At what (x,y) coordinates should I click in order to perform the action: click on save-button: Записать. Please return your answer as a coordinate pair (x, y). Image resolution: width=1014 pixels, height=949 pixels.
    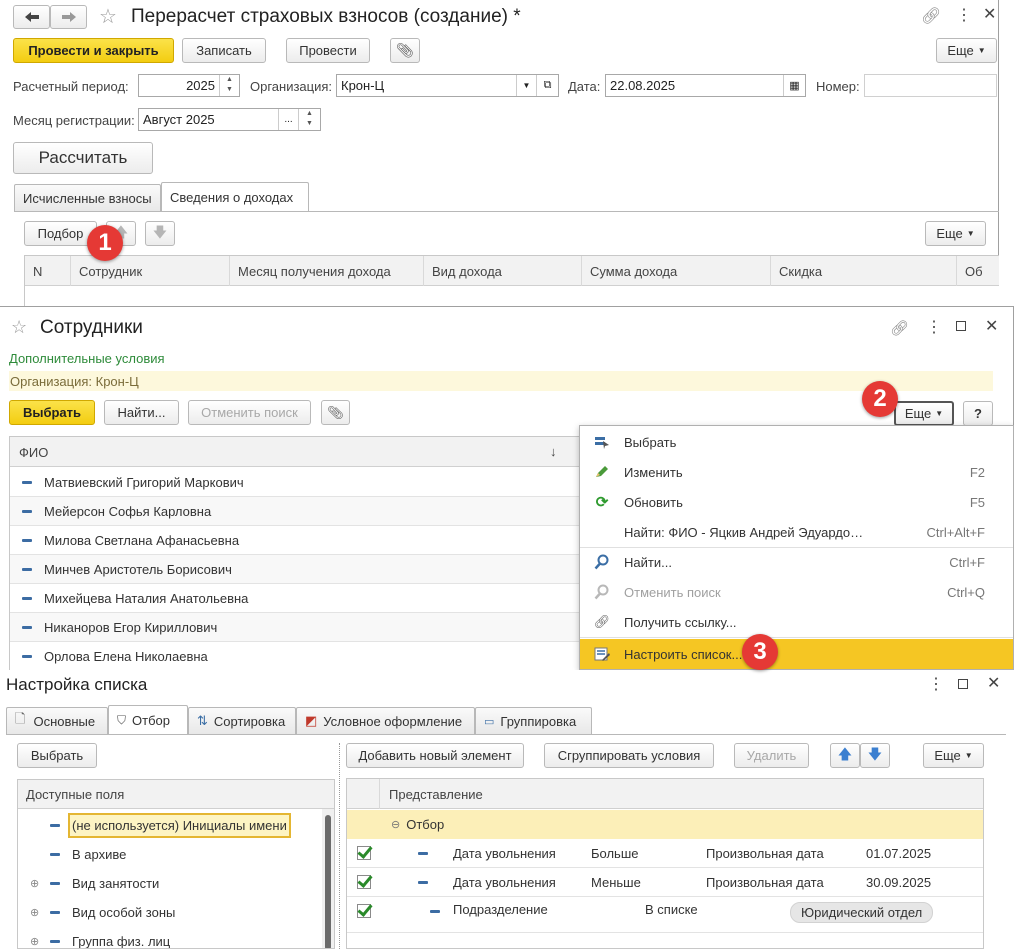
    Looking at the image, I should click on (224, 50).